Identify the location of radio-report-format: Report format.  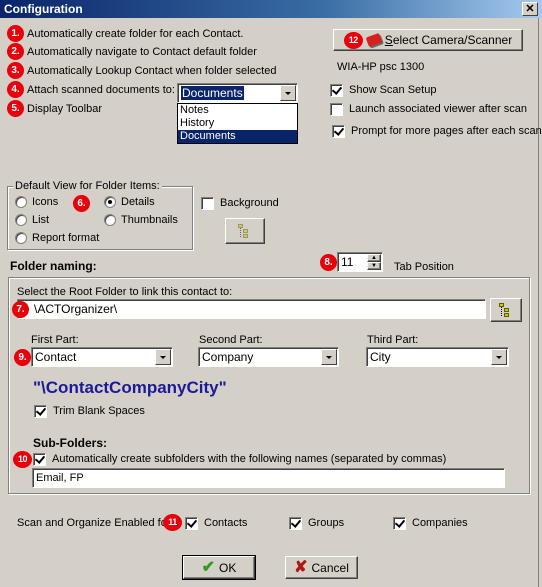
(57, 238).